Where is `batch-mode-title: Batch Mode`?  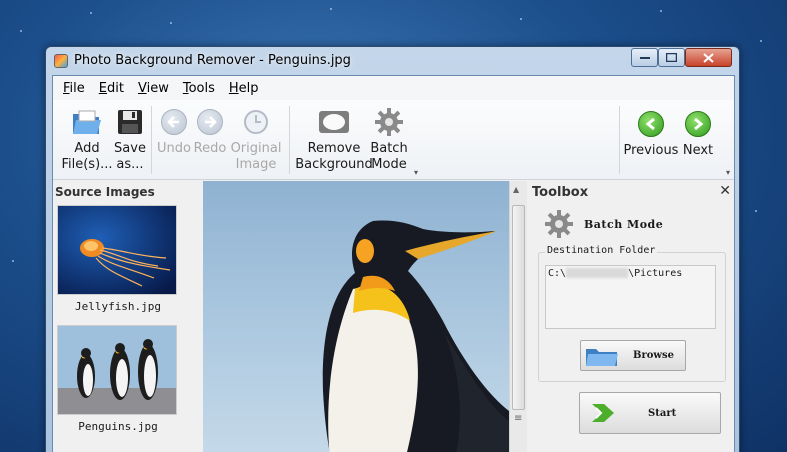
batch-mode-title: Batch Mode is located at coordinates (624, 224).